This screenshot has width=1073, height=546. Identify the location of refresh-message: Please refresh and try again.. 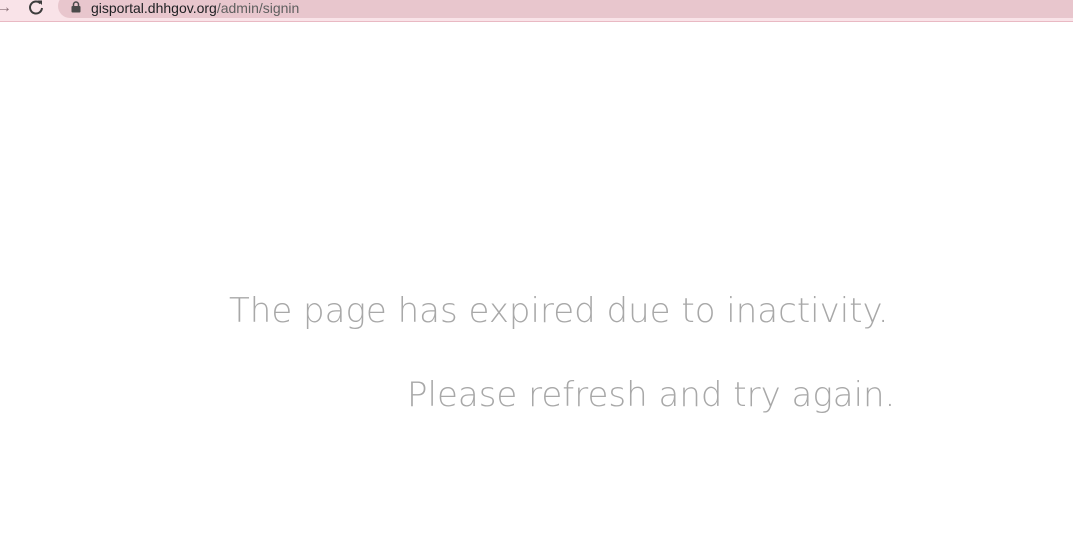
(651, 395).